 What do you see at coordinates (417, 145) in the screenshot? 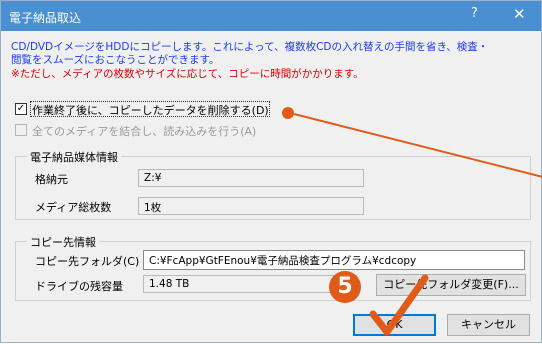
I see `callout-line` at bounding box center [417, 145].